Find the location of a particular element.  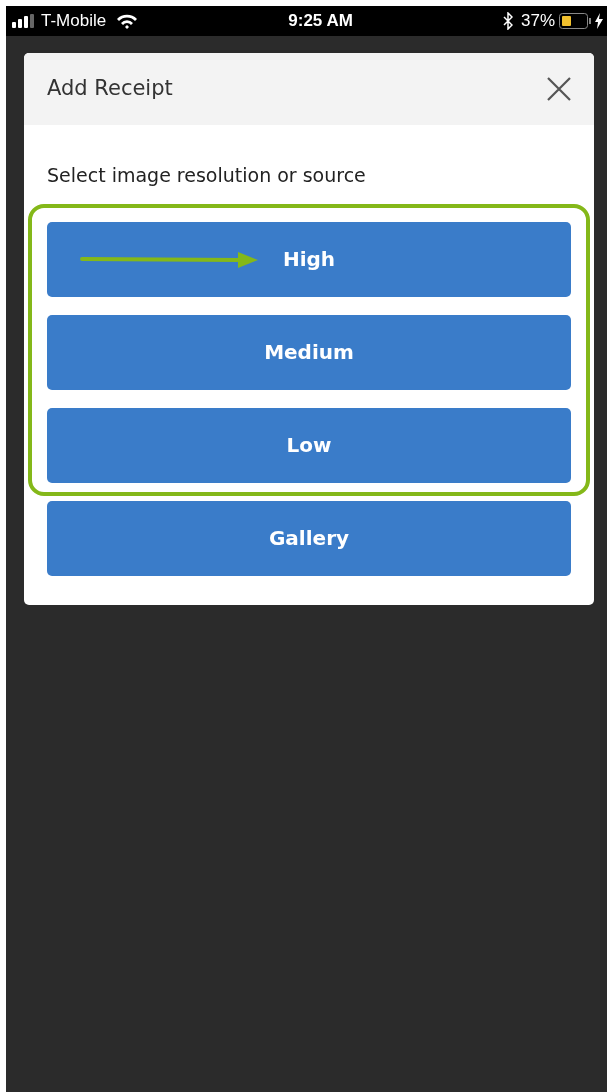

option-button: Medium is located at coordinates (309, 352).